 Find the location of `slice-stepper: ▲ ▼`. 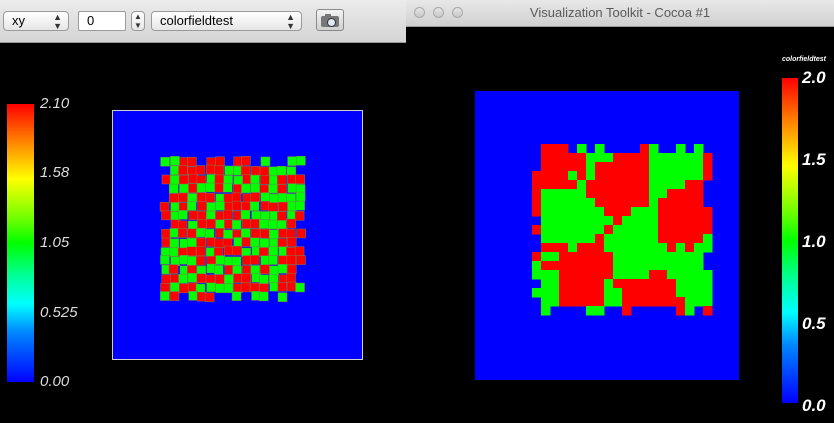

slice-stepper: ▲ ▼ is located at coordinates (138, 21).